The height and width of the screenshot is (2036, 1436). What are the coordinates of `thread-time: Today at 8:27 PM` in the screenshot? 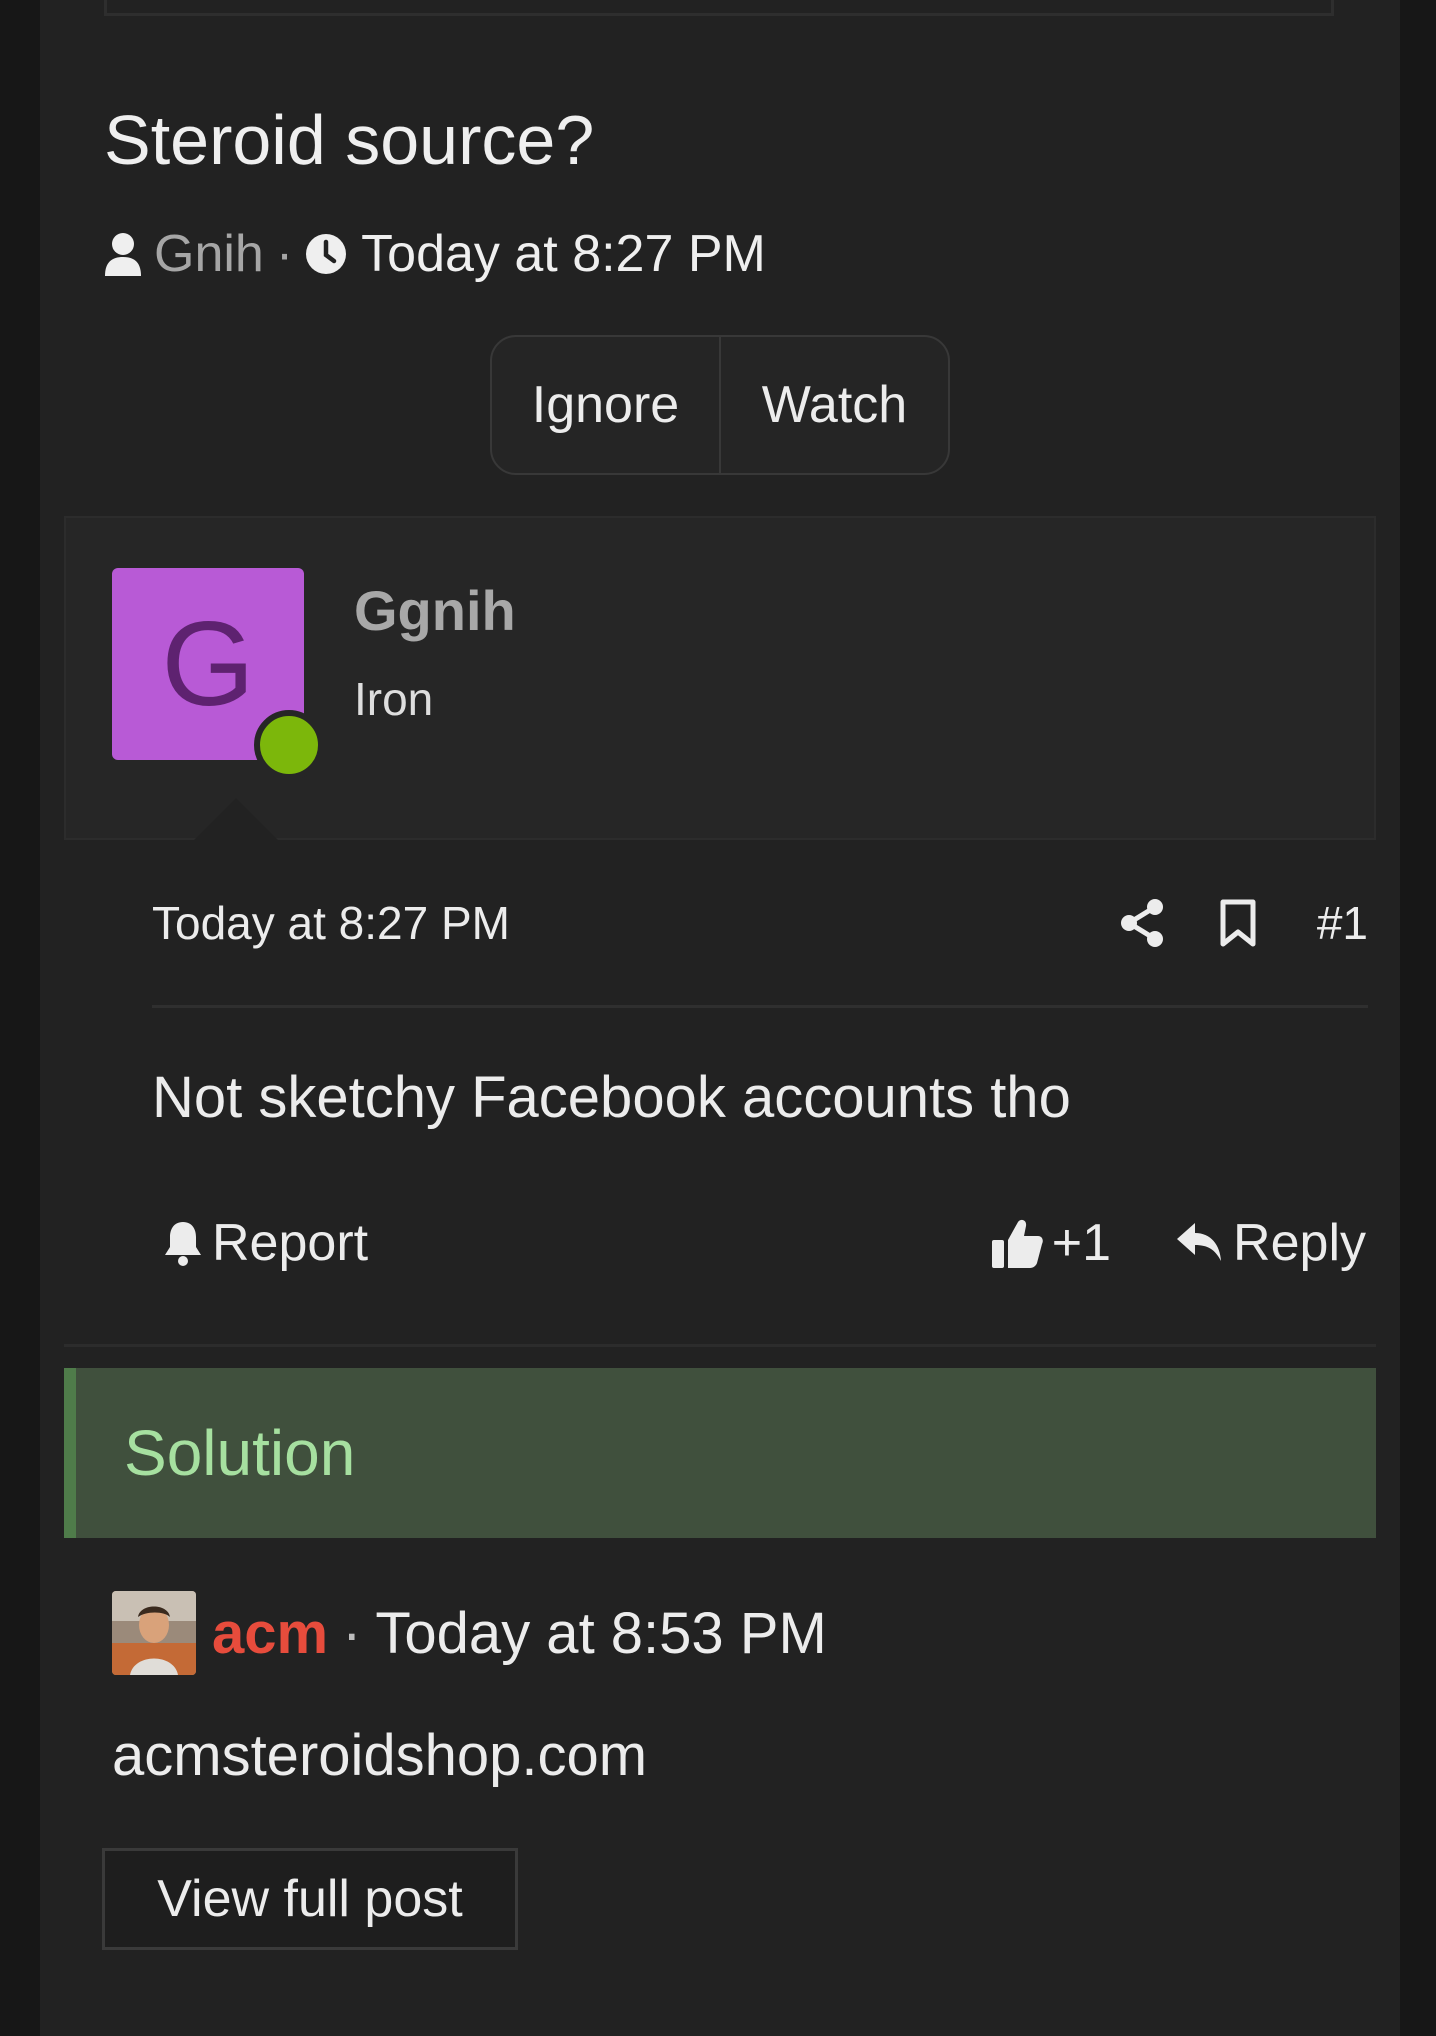 It's located at (563, 254).